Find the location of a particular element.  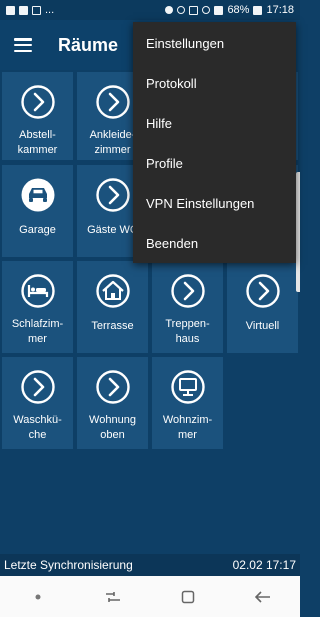

room-label: Virtuell is located at coordinates (262, 326).